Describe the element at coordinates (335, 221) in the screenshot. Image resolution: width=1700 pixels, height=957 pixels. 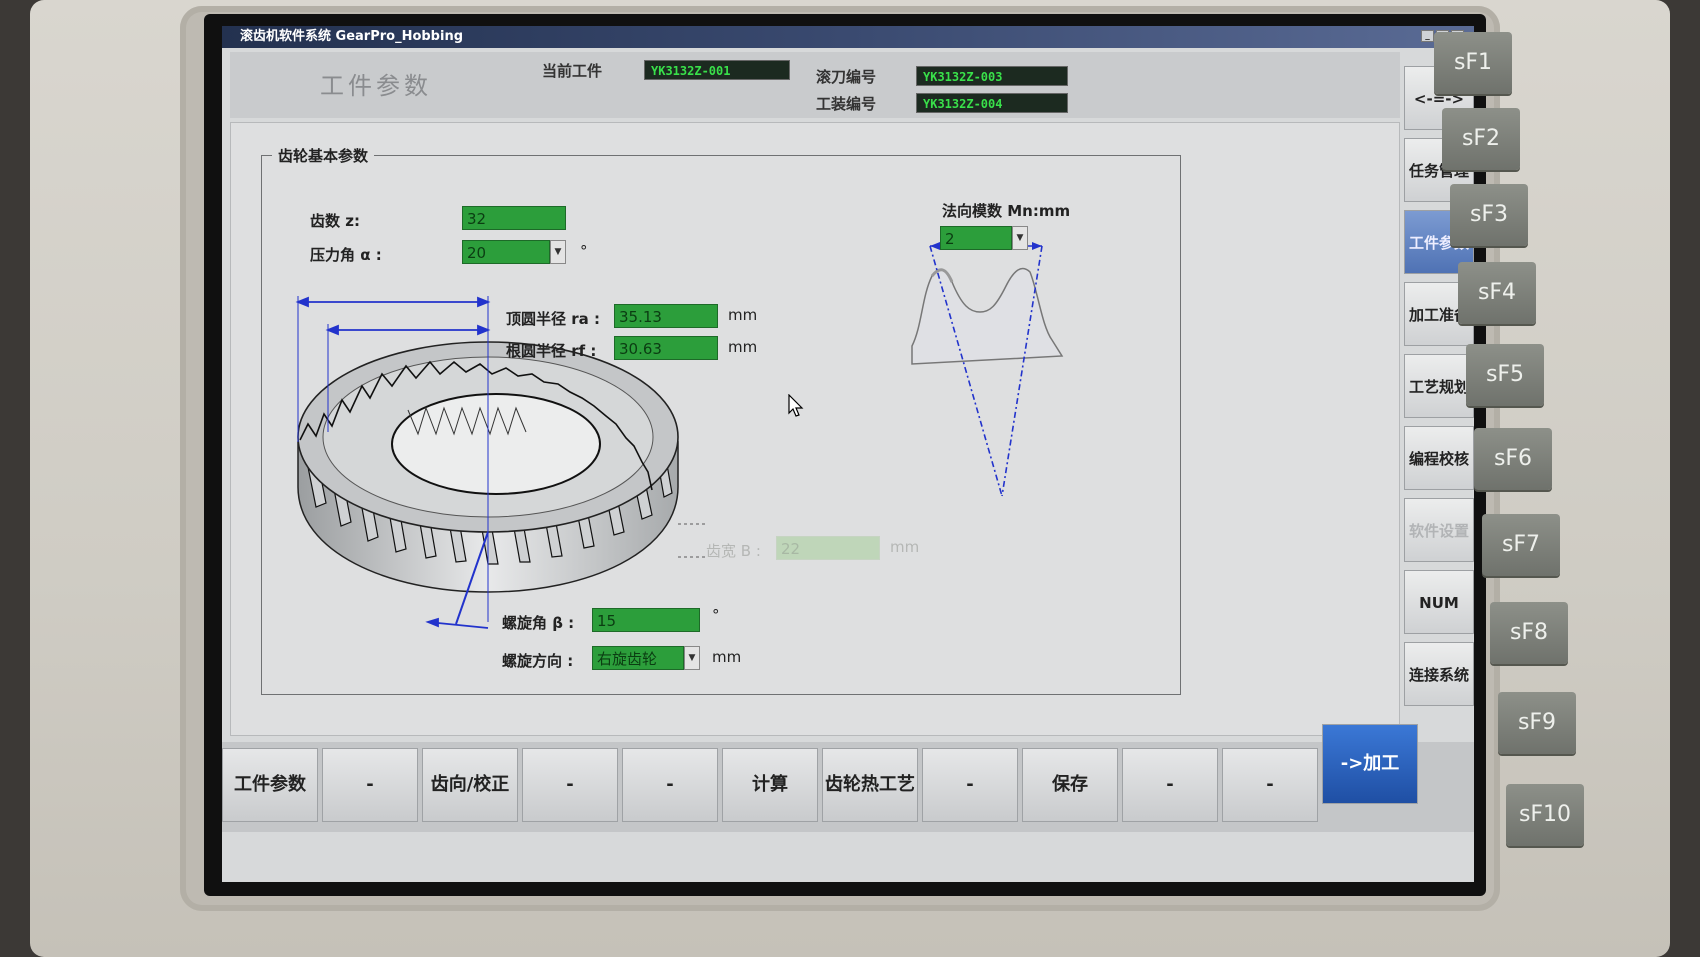
I see `teeth-count-label: 齿数 z:` at that location.